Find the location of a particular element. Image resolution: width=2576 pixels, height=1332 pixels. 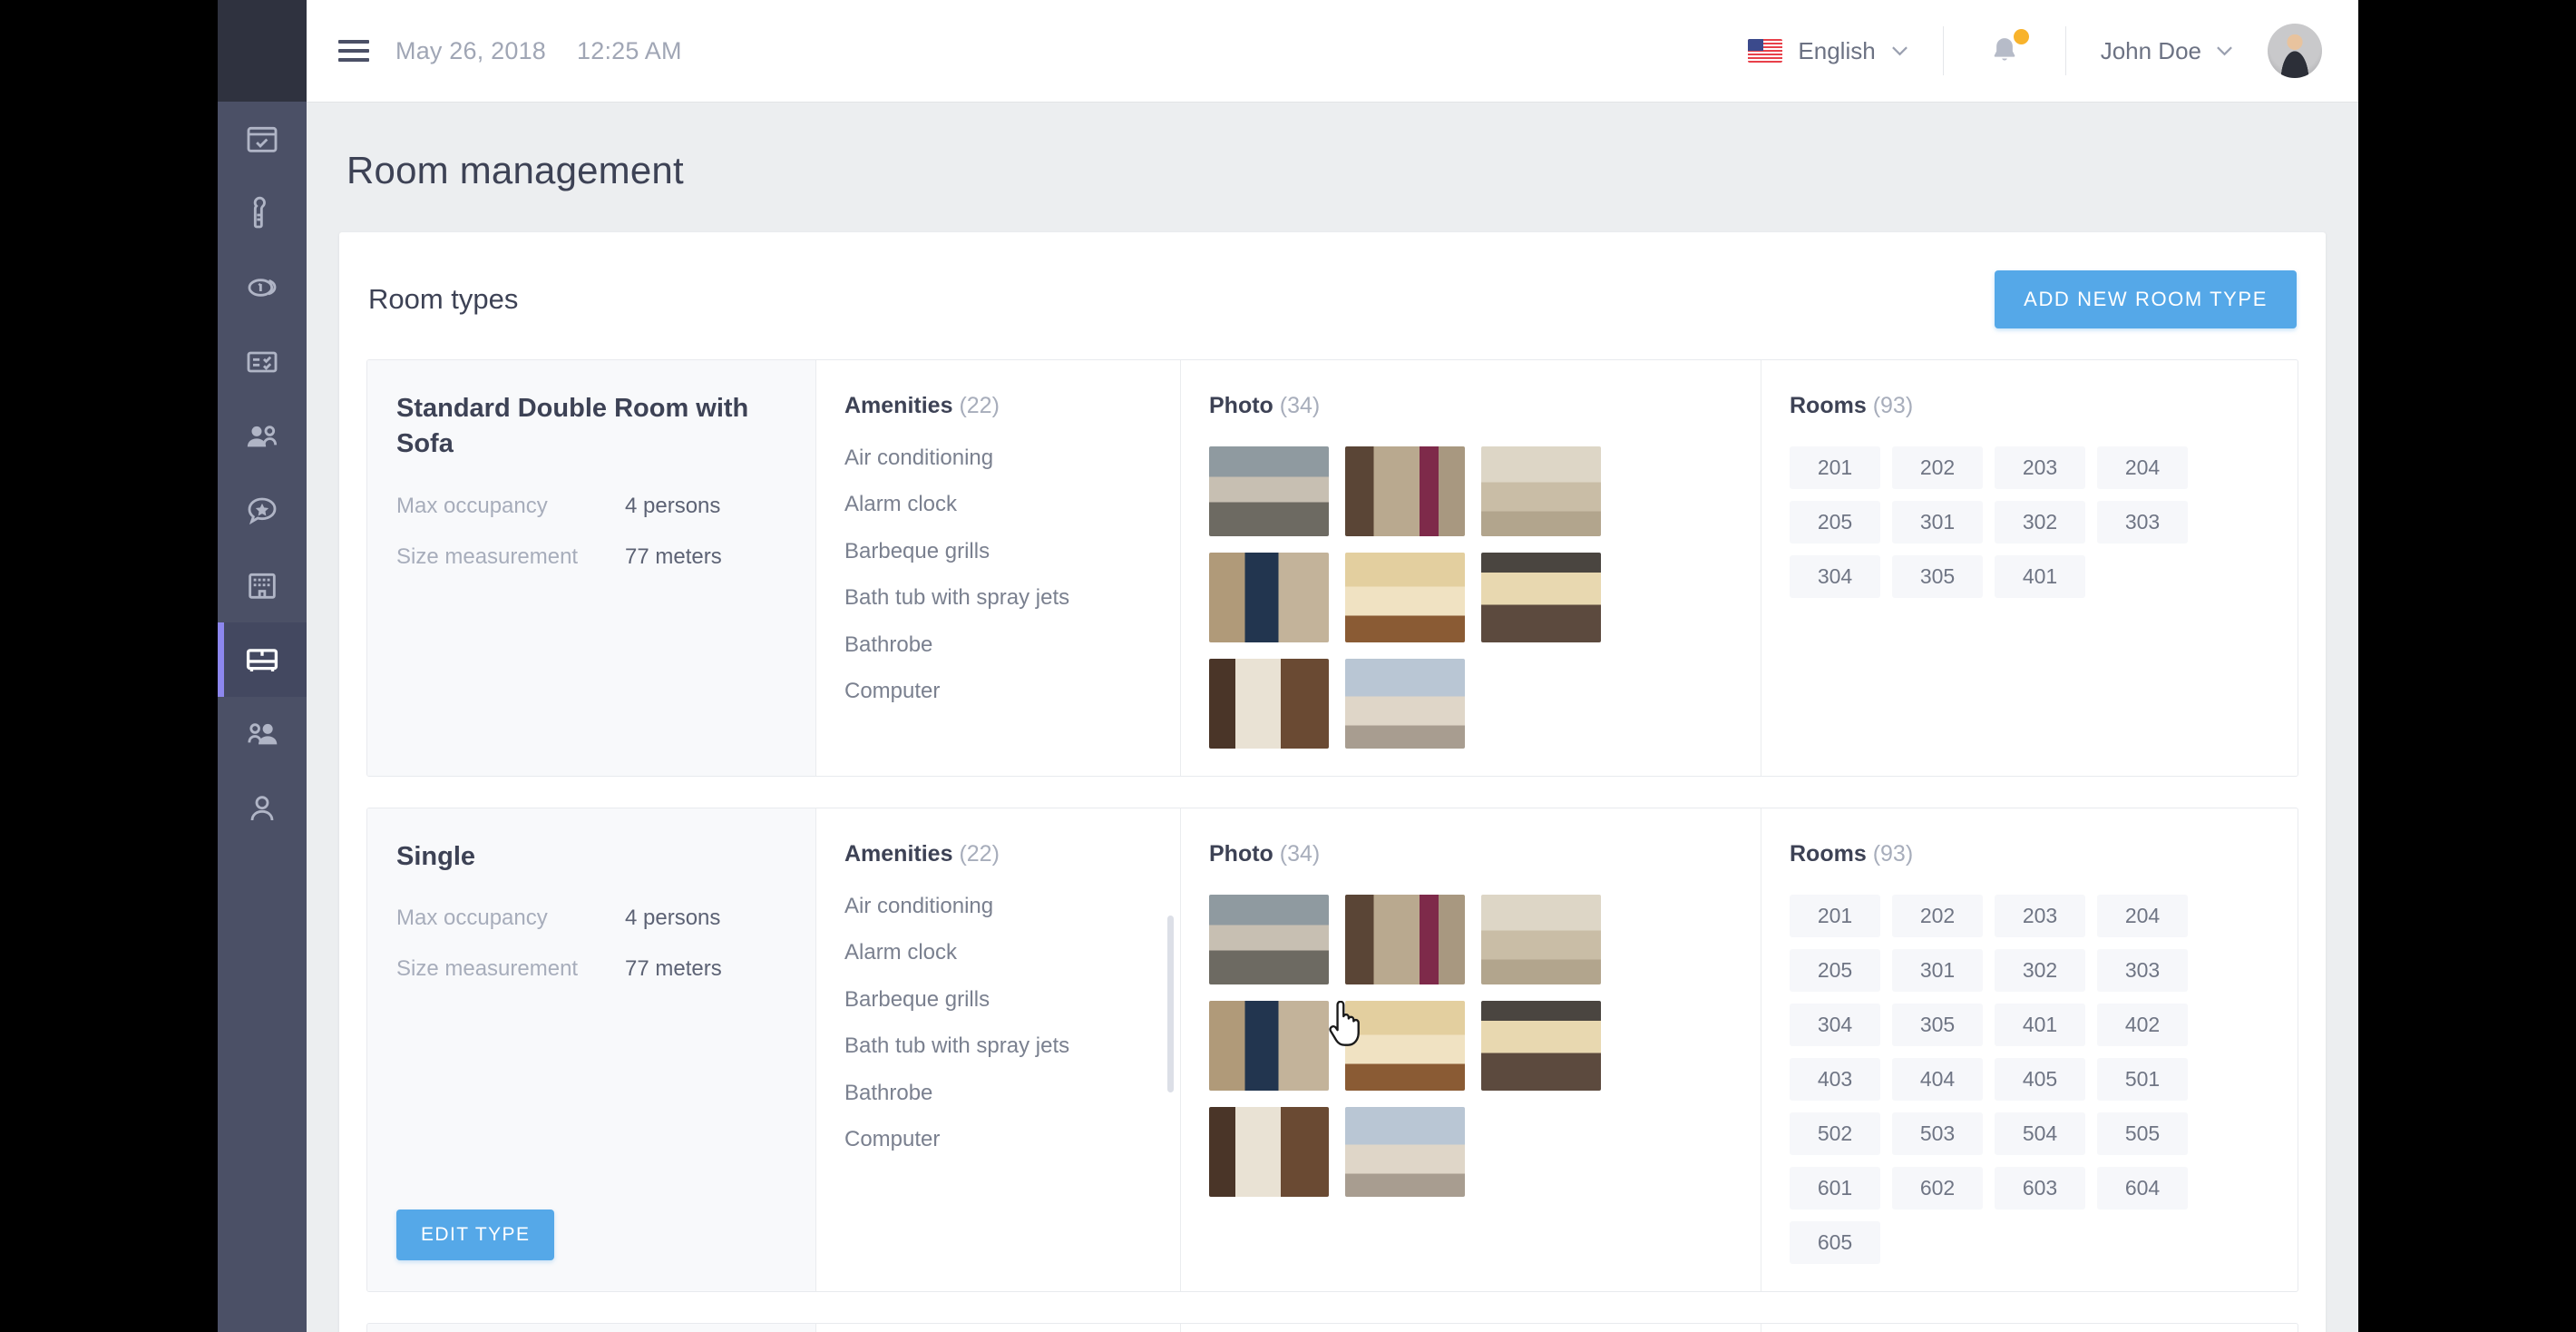

sidebar is located at coordinates (262, 666).